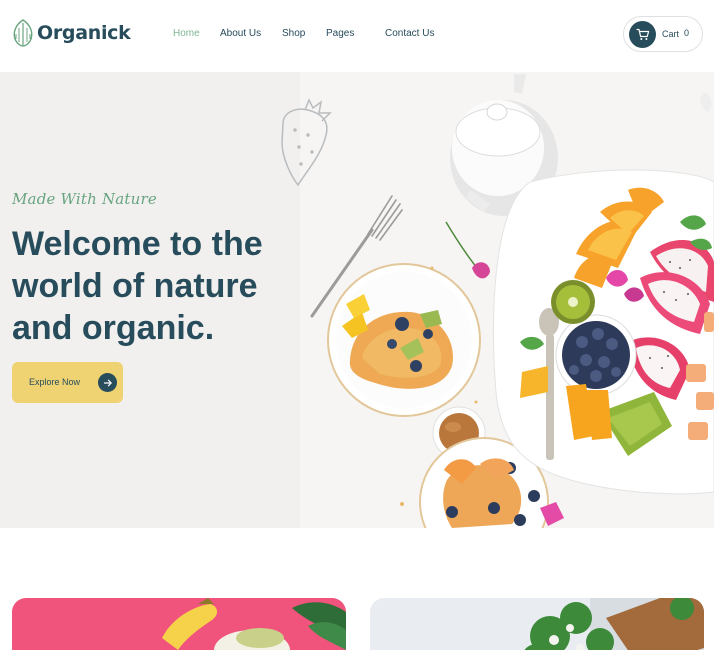 The height and width of the screenshot is (650, 714). I want to click on cart-button: Cart 0, so click(663, 34).